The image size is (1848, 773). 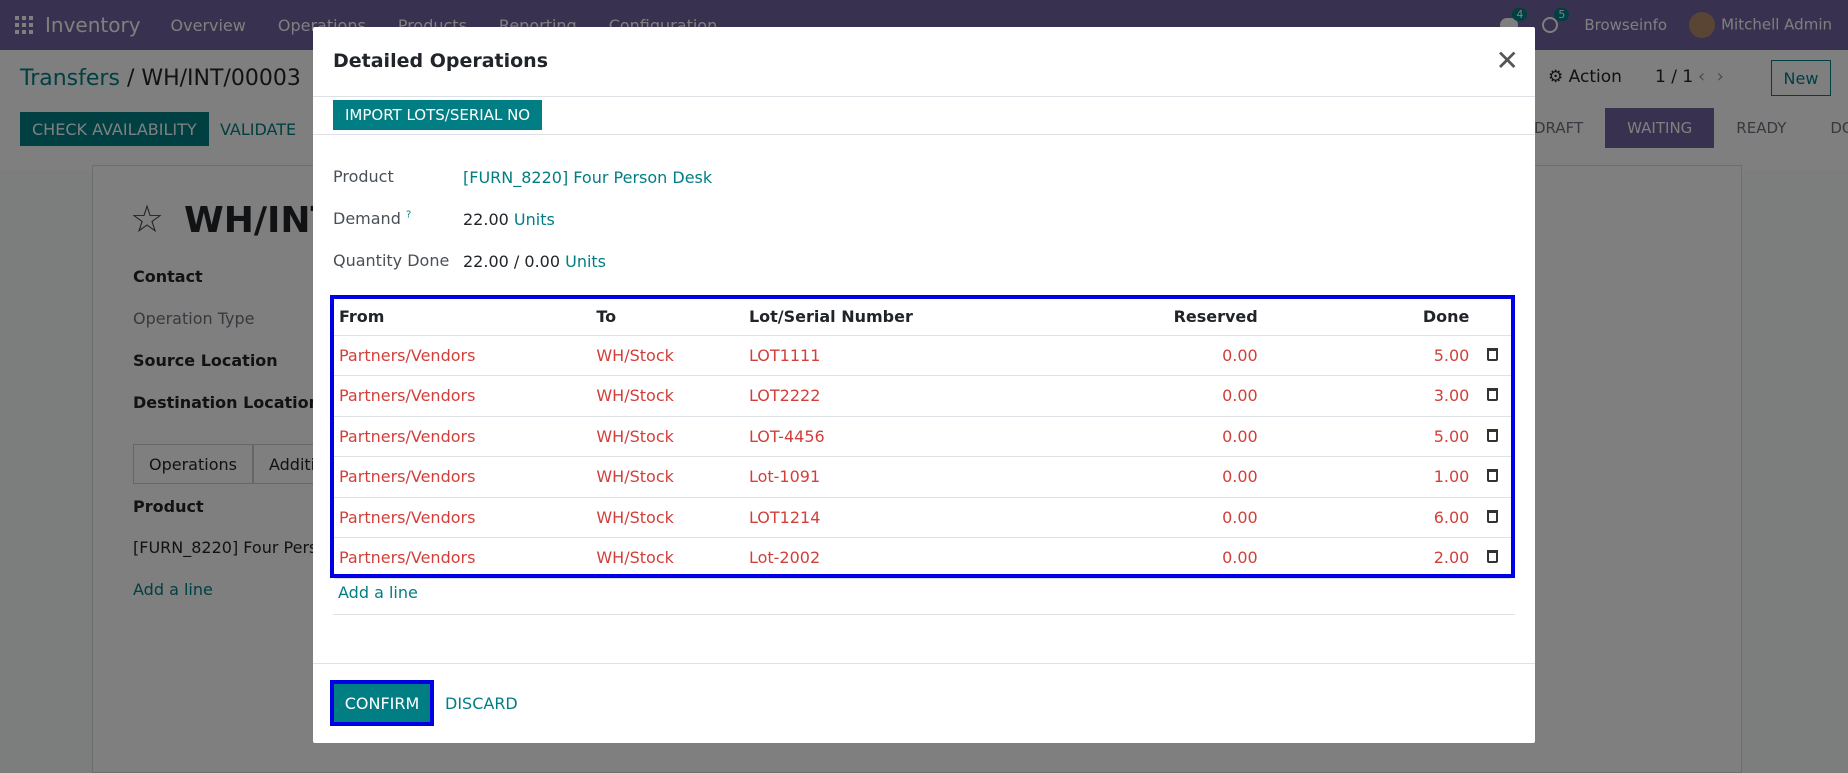 What do you see at coordinates (1156, 317) in the screenshot?
I see `column-reserved: Reserved` at bounding box center [1156, 317].